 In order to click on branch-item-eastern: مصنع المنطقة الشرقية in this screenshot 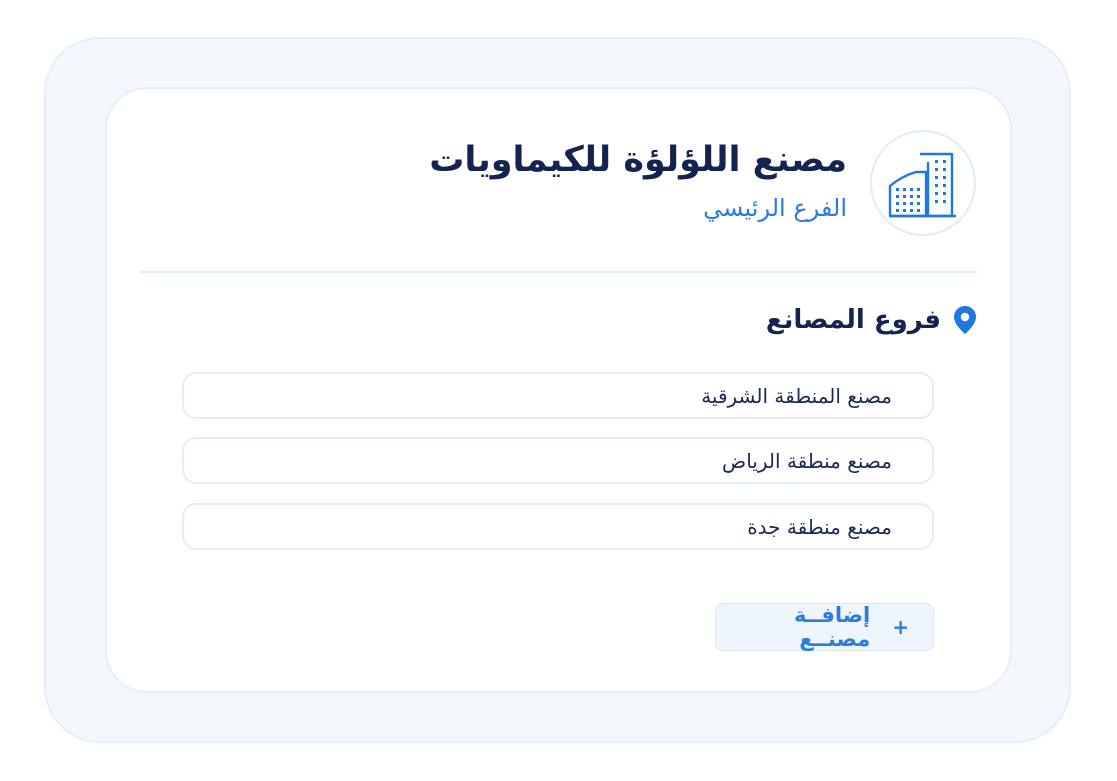, I will do `click(558, 395)`.